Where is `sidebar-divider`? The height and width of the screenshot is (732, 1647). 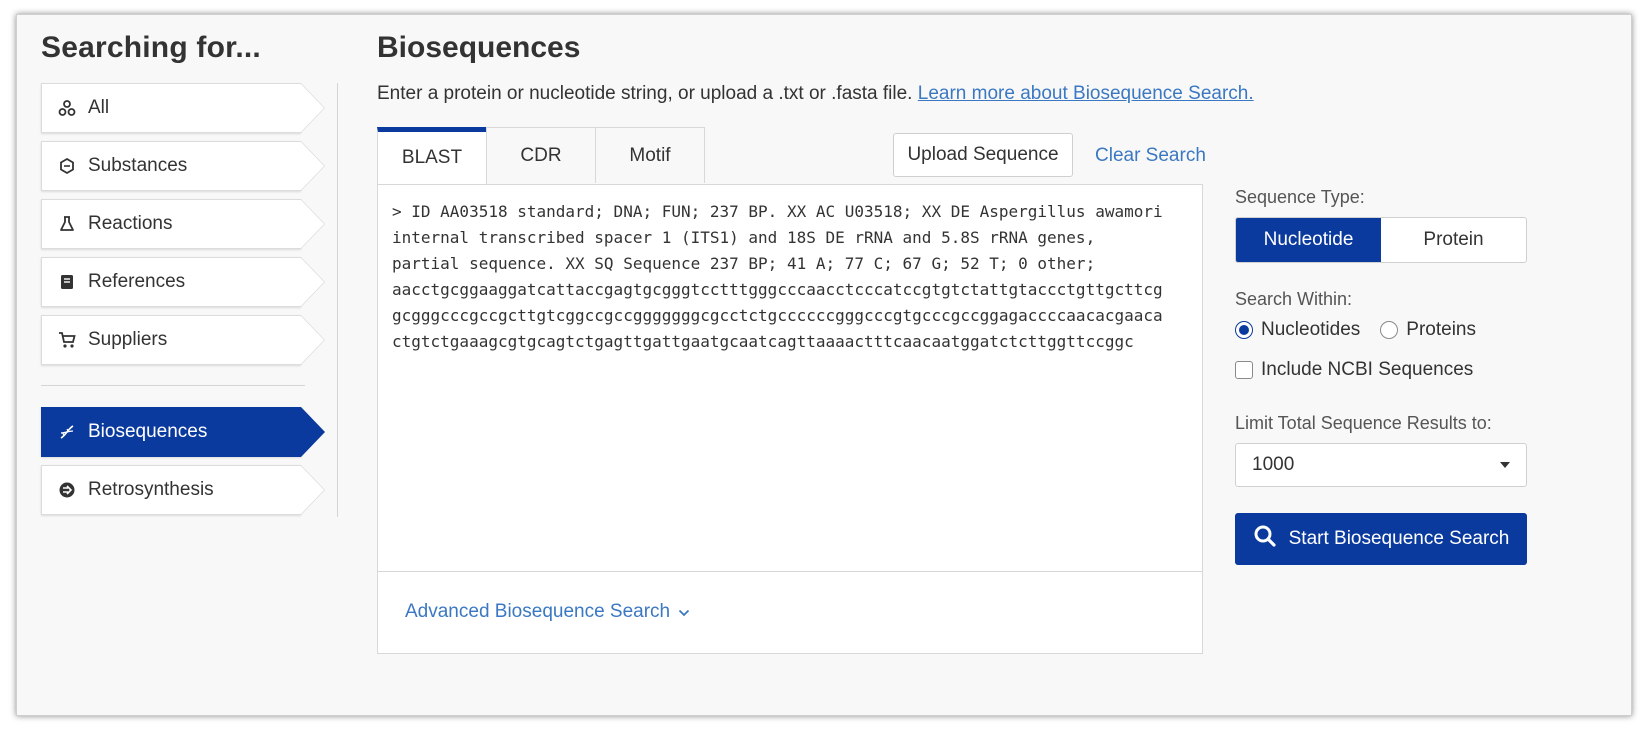
sidebar-divider is located at coordinates (173, 385).